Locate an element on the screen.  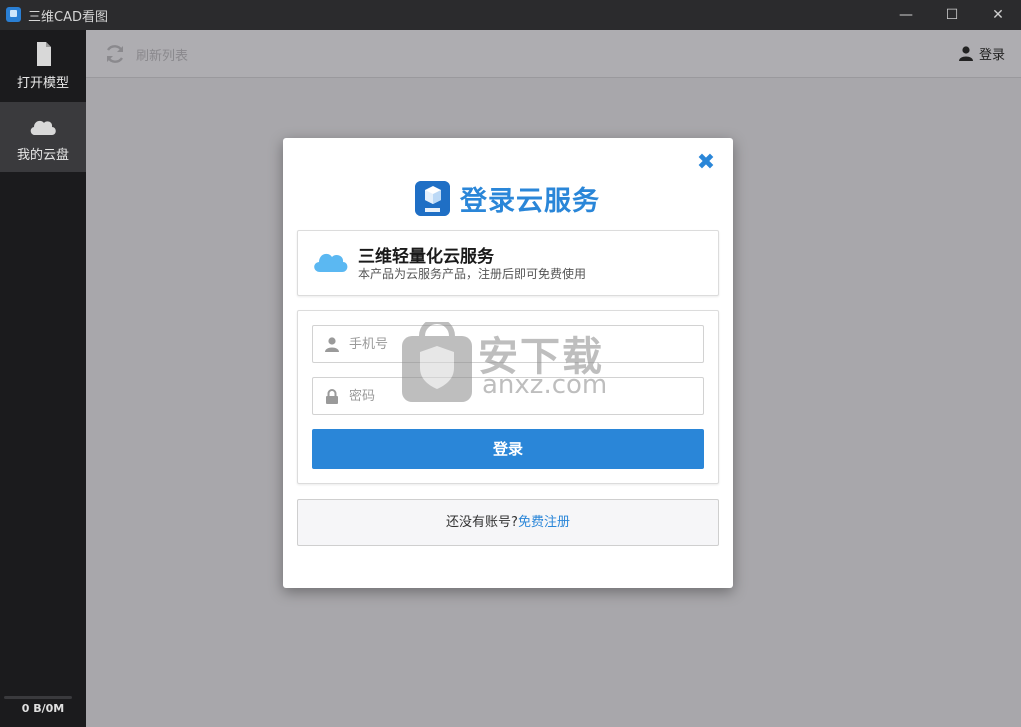
register-prompt-text: 还没有账号? is located at coordinates (482, 522).